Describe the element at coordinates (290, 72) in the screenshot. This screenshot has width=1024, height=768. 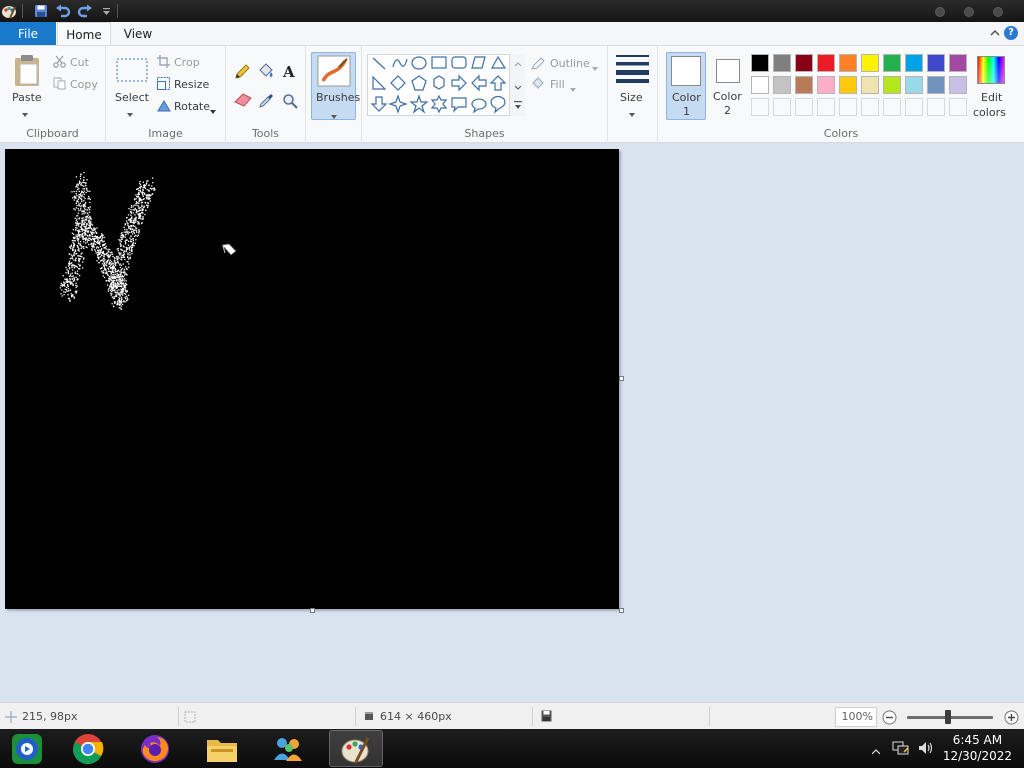
I see `text-tool-icon: A` at that location.